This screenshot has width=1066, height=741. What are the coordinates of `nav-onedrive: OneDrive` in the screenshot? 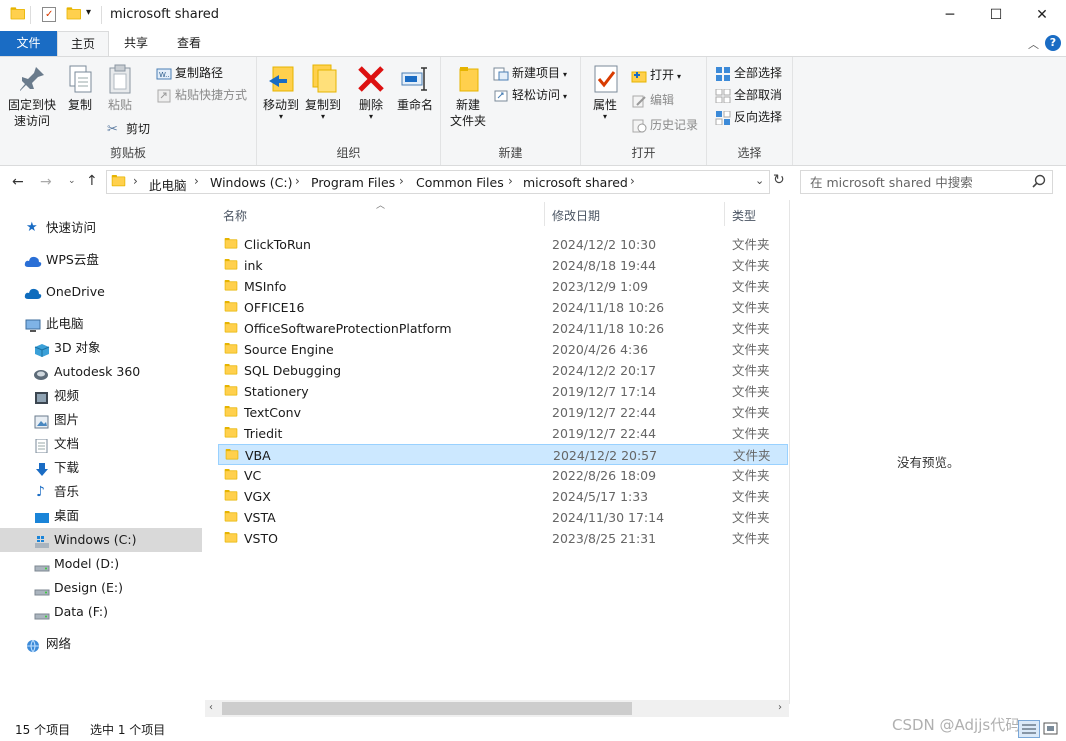 It's located at (101, 292).